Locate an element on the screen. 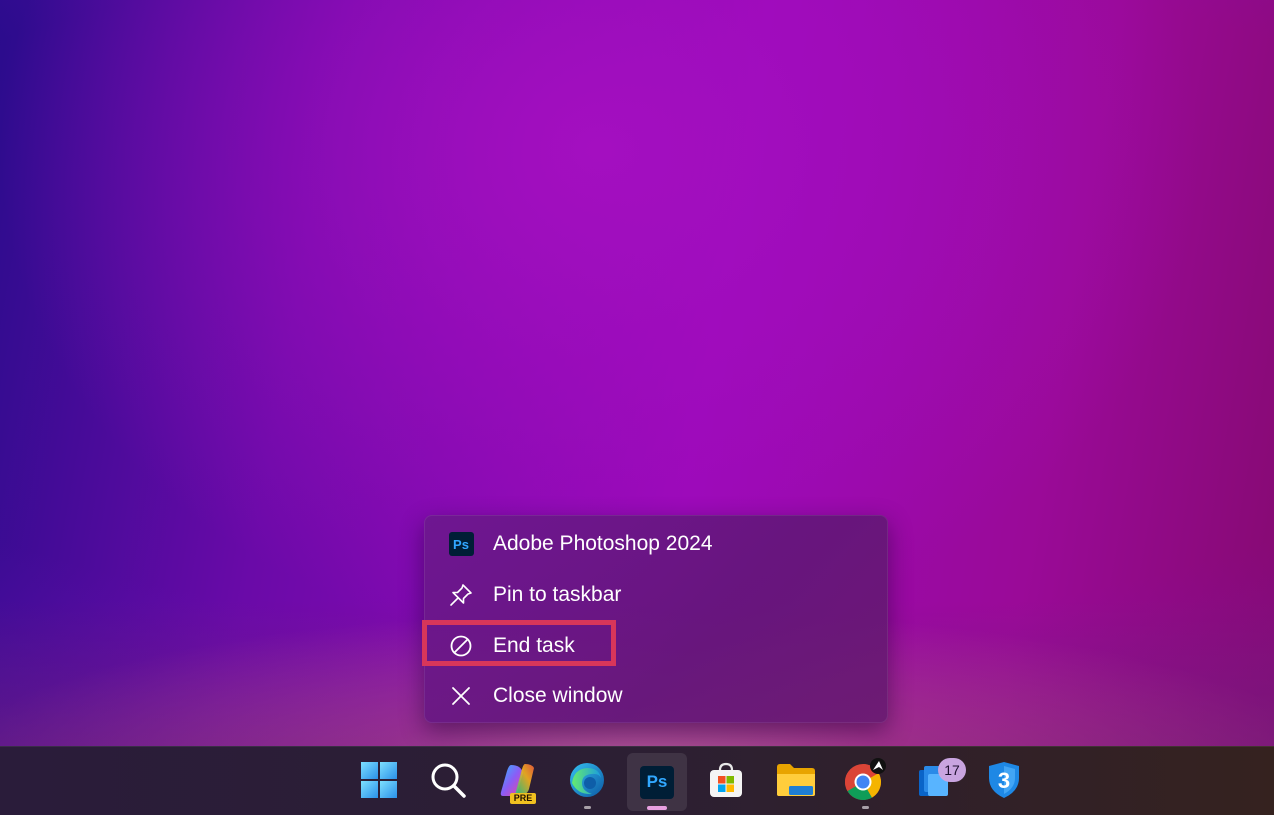  search-icon is located at coordinates (448, 782).